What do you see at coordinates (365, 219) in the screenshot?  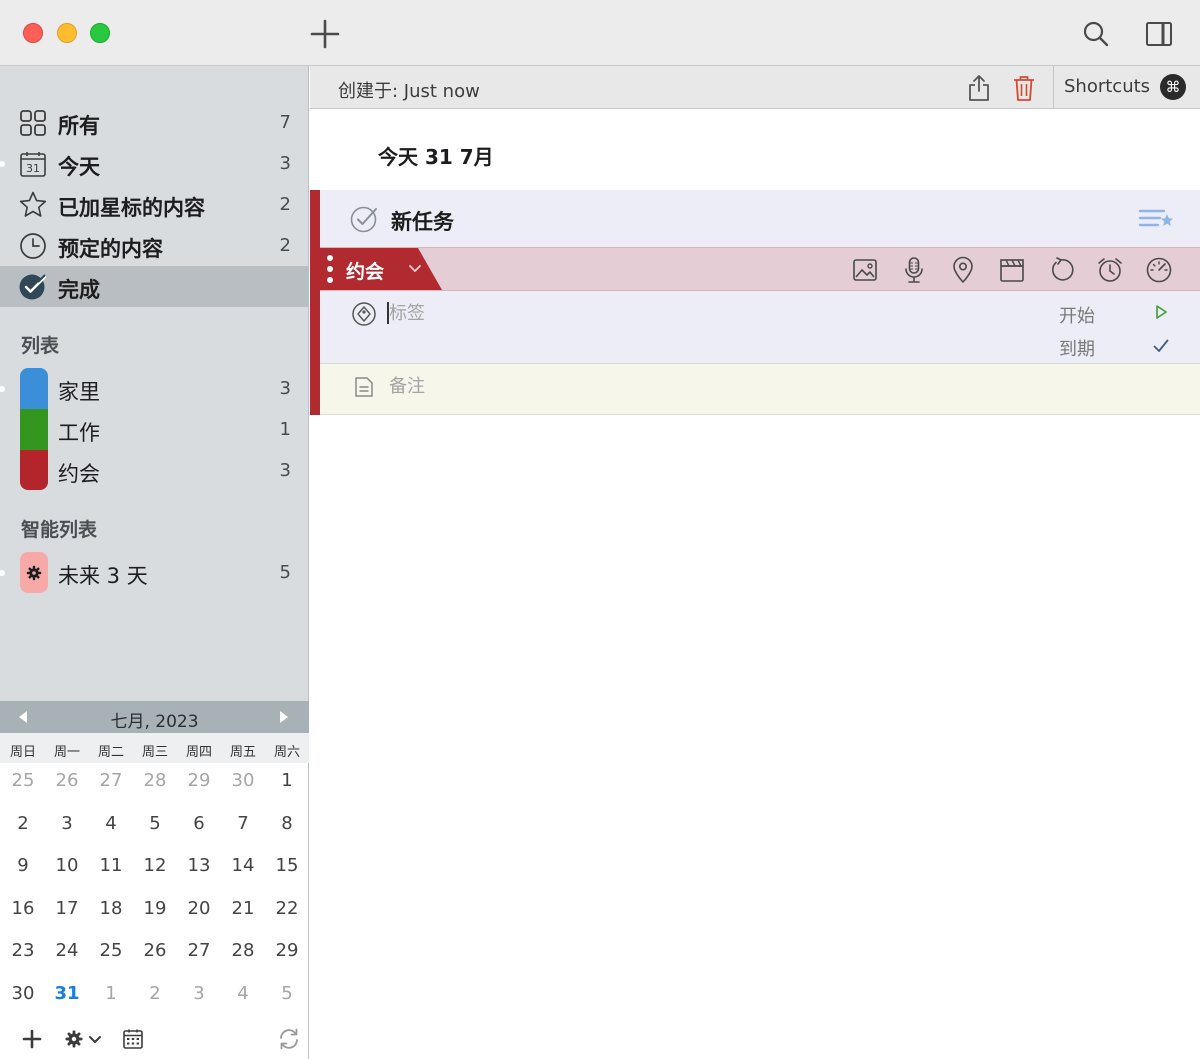 I see `task-checkbox-icon` at bounding box center [365, 219].